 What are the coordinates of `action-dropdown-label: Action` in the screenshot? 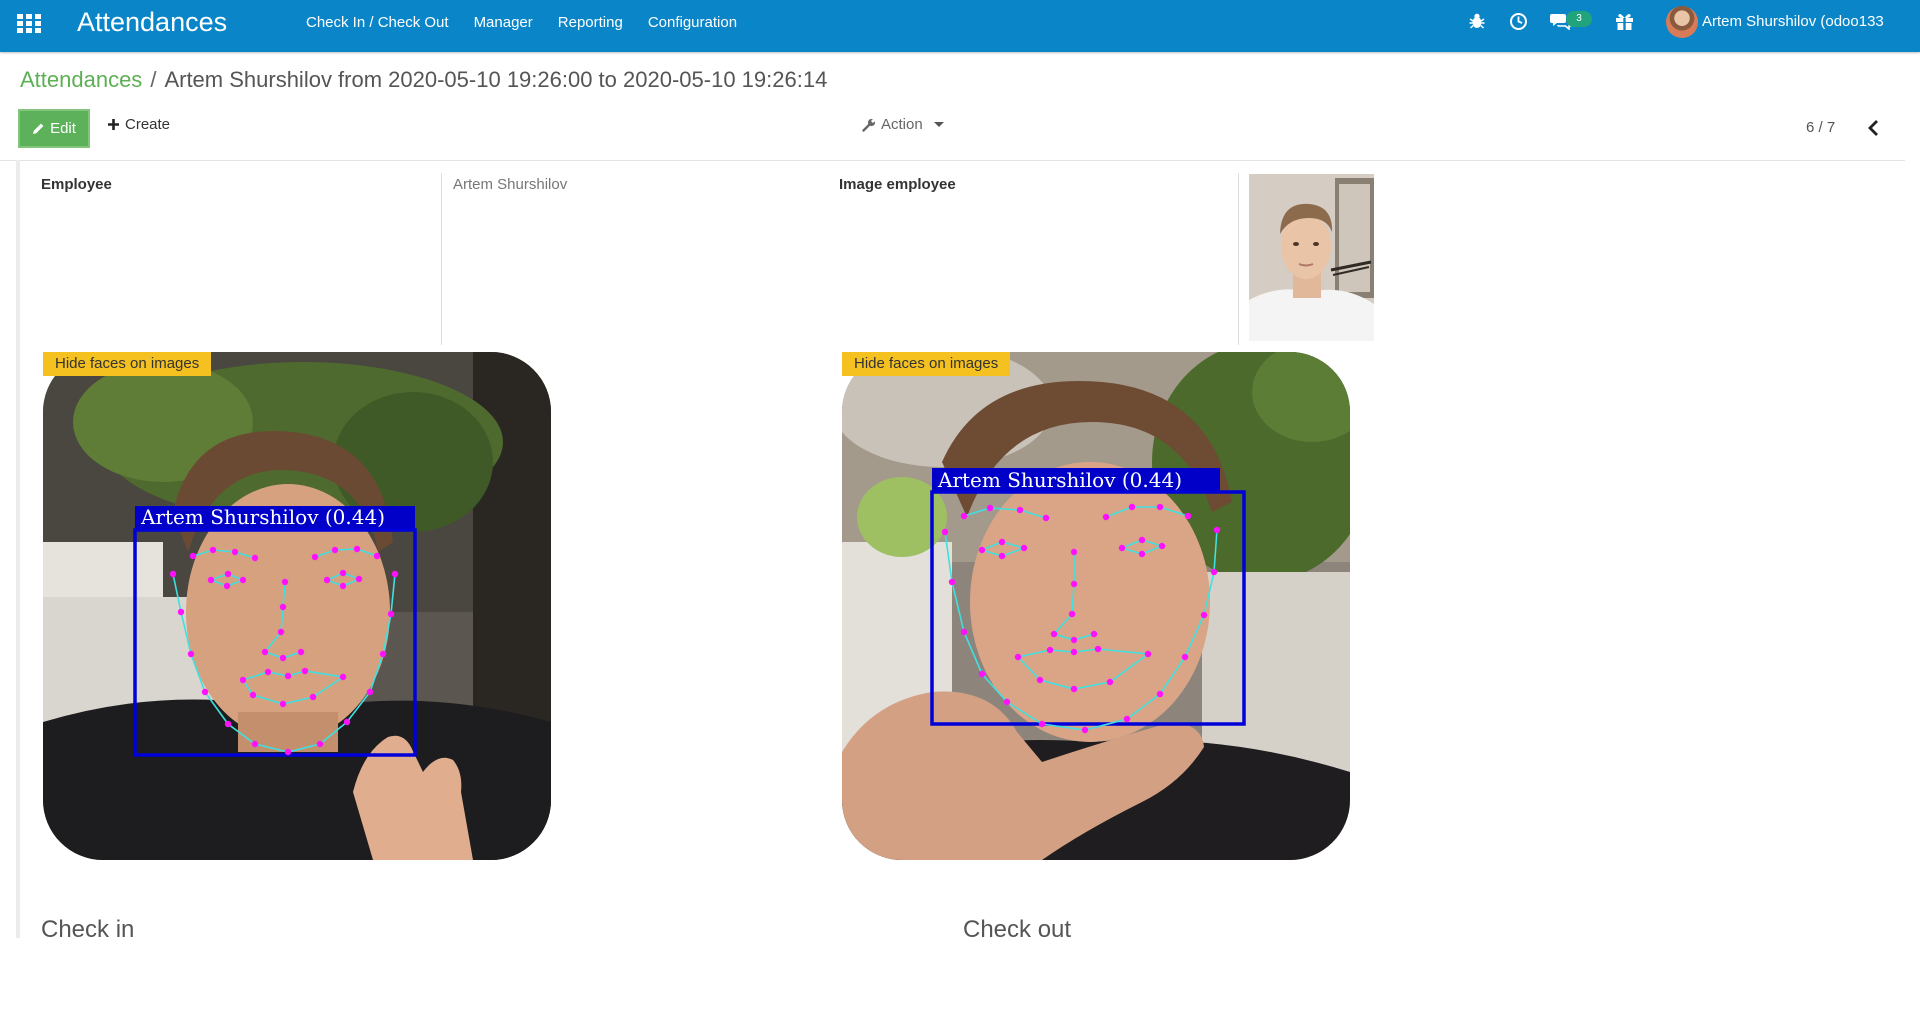 It's located at (902, 124).